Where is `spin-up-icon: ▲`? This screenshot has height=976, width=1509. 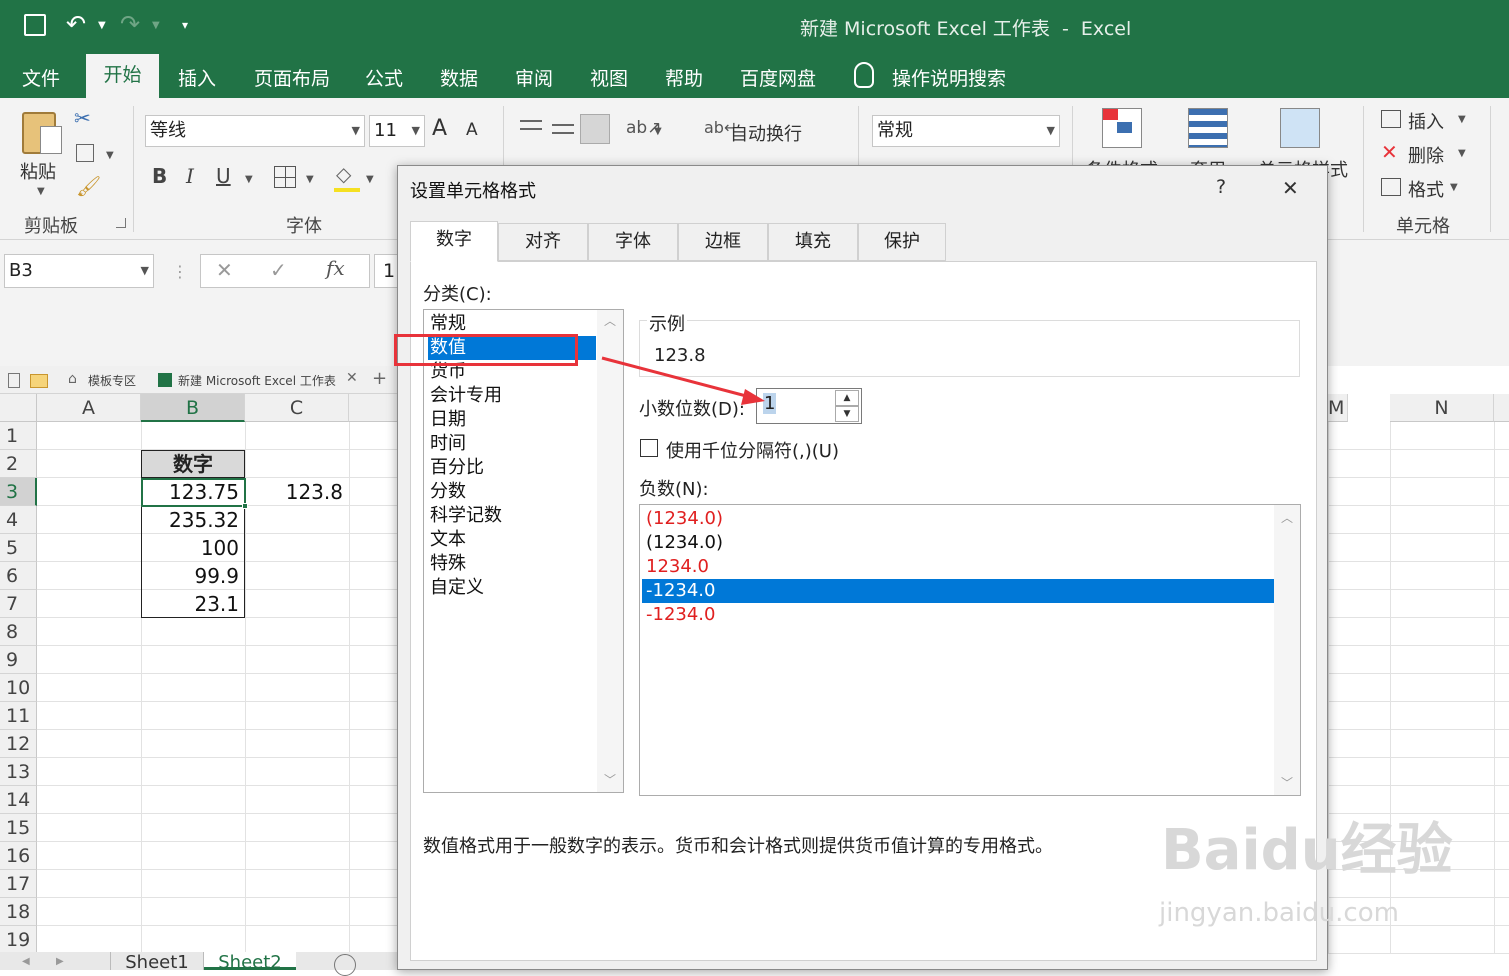
spin-up-icon: ▲ is located at coordinates (847, 398).